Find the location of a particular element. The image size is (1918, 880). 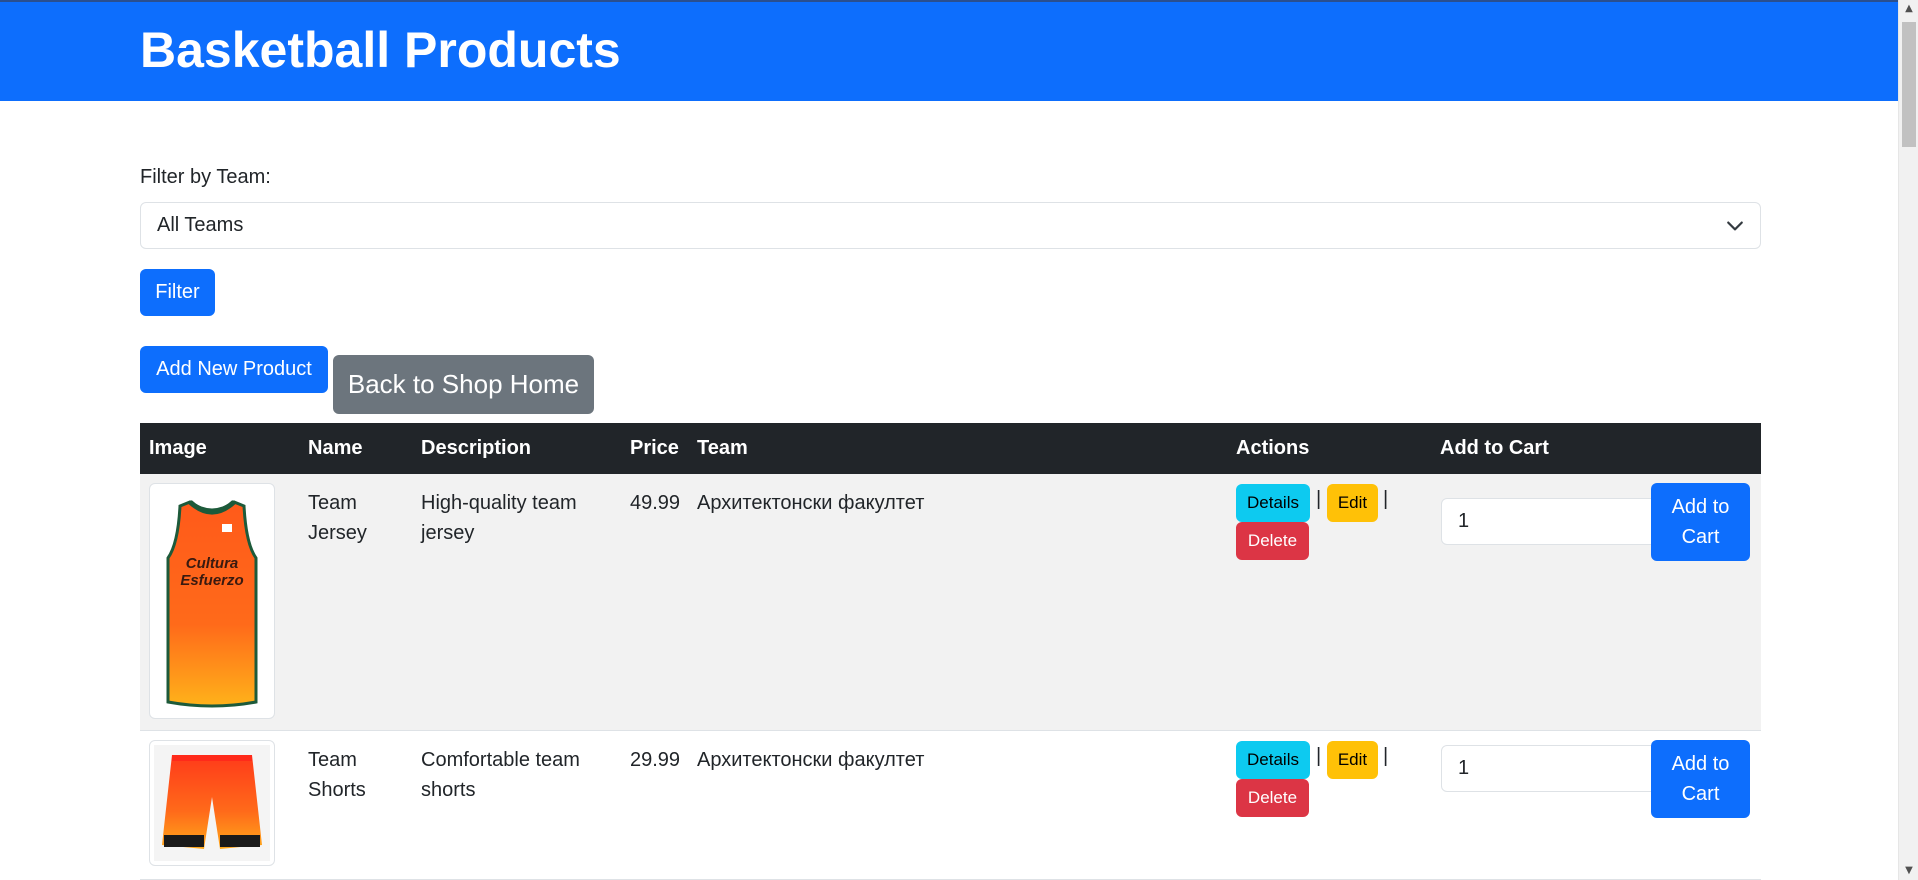

vertical-scrollbar: ▲ ▼ is located at coordinates (1908, 440).